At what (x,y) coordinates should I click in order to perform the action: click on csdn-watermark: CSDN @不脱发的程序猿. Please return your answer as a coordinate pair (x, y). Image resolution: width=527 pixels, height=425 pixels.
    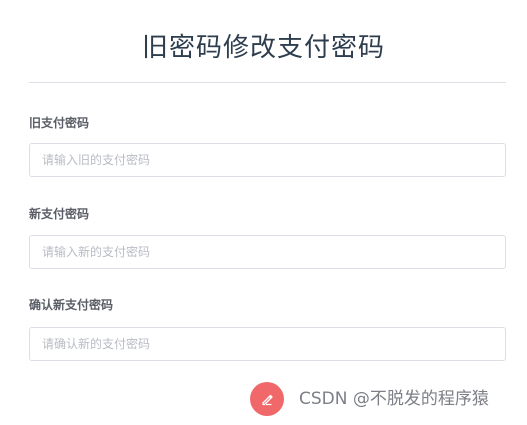
    Looking at the image, I should click on (369, 399).